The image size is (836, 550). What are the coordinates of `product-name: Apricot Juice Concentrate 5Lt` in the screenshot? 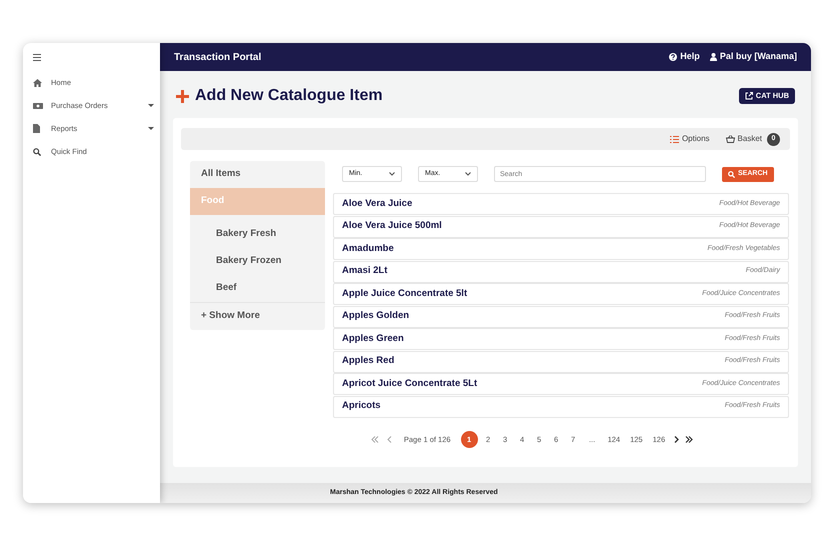 It's located at (410, 383).